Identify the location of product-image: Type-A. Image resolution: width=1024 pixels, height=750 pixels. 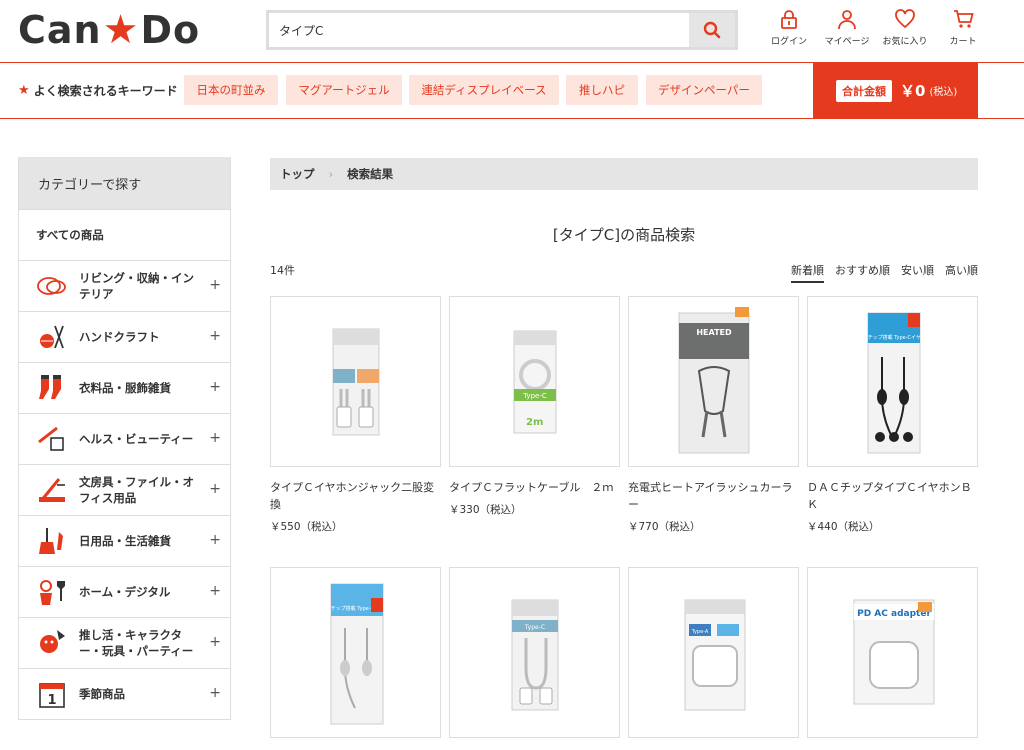
(713, 652).